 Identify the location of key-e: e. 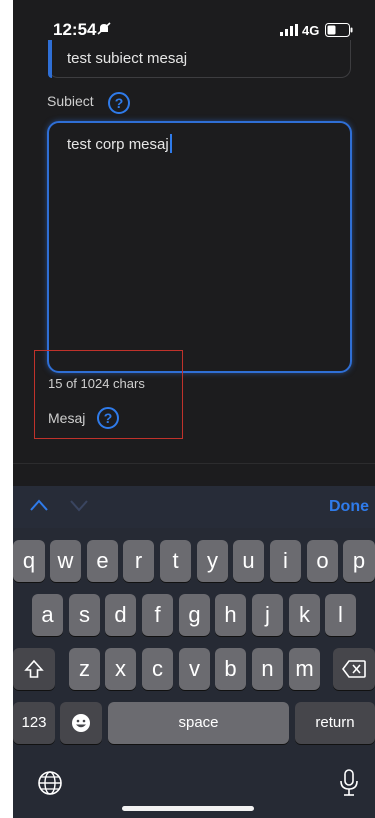
(102, 561).